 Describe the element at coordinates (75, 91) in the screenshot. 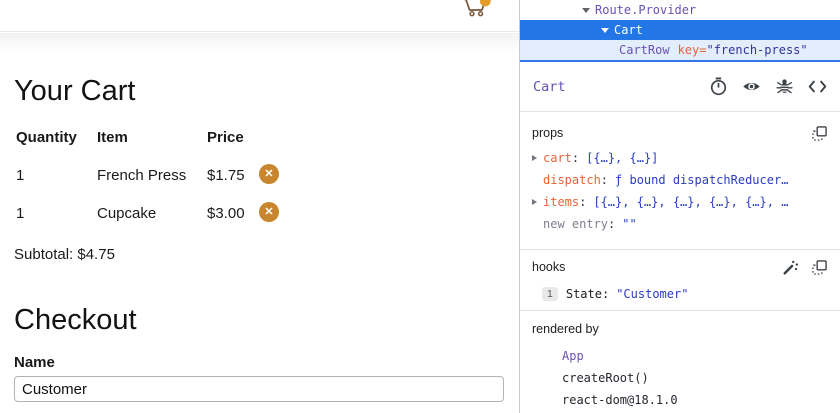

I see `your-cart-heading: Your Cart` at that location.